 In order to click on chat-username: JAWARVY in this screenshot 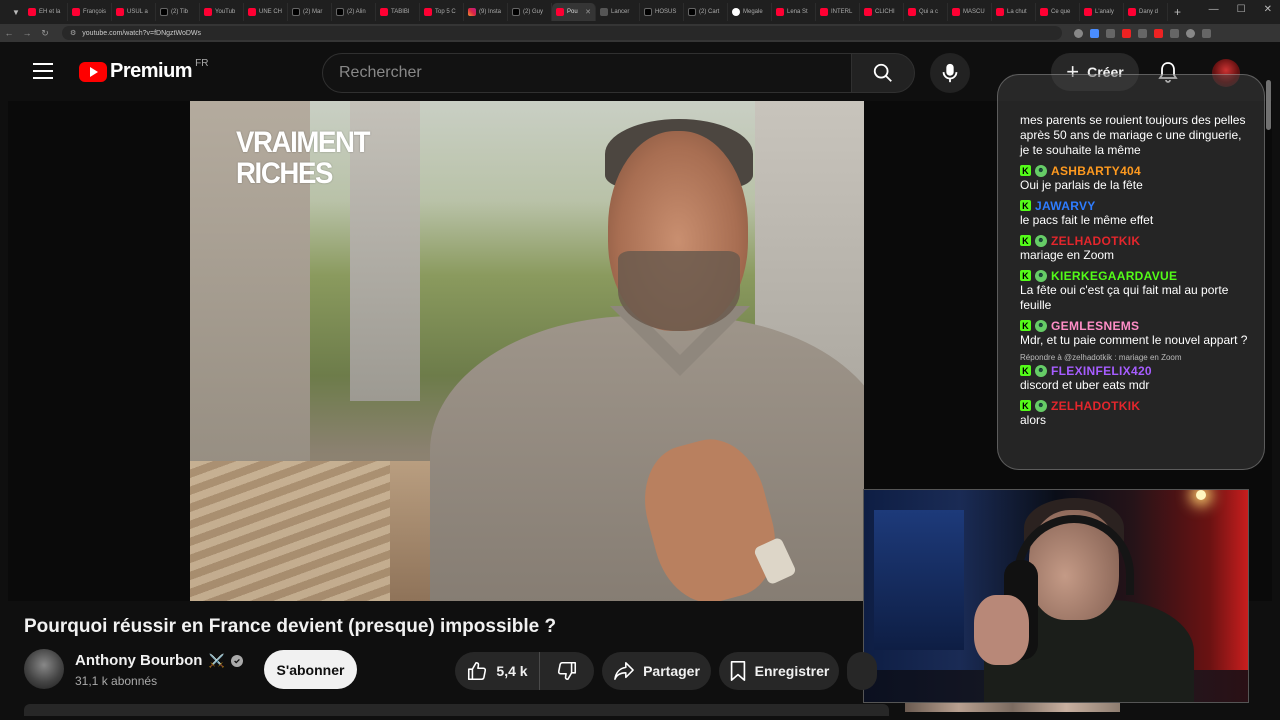, I will do `click(1065, 206)`.